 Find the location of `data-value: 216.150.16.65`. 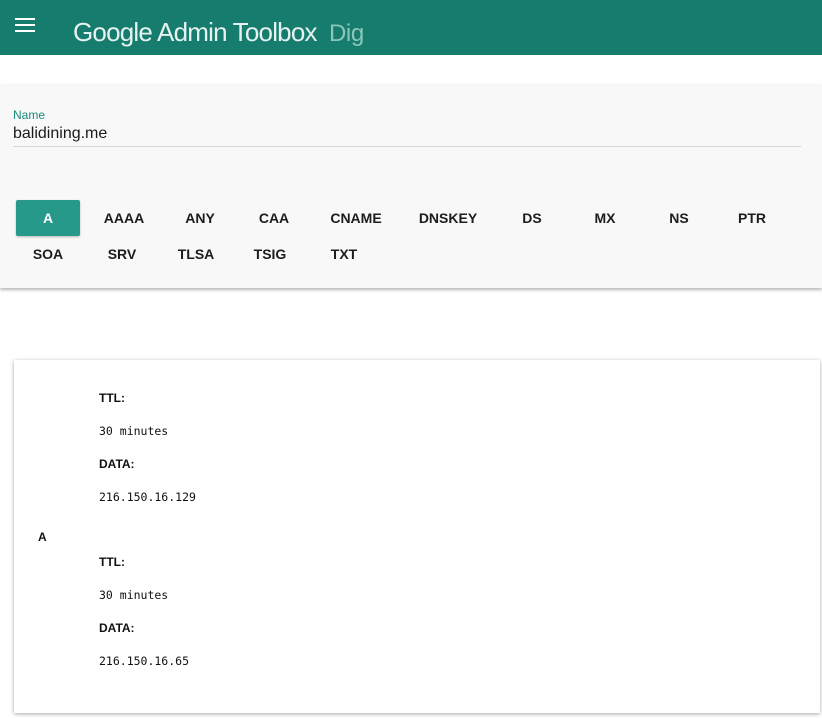

data-value: 216.150.16.65 is located at coordinates (144, 661).